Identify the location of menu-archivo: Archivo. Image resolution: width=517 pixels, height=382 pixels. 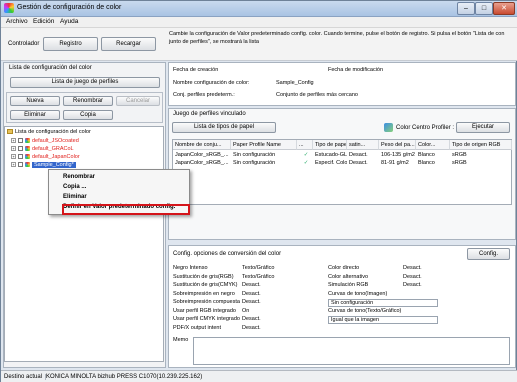
(17, 21).